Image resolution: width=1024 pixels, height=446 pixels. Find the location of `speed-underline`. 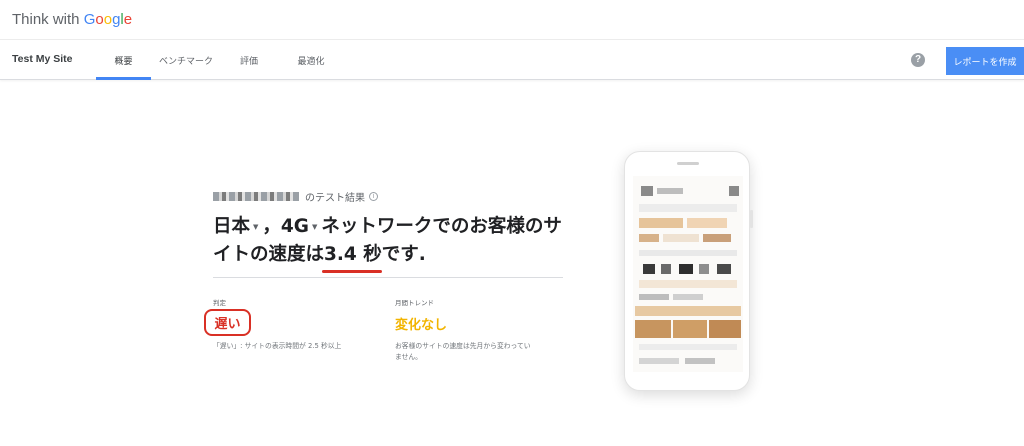

speed-underline is located at coordinates (352, 271).